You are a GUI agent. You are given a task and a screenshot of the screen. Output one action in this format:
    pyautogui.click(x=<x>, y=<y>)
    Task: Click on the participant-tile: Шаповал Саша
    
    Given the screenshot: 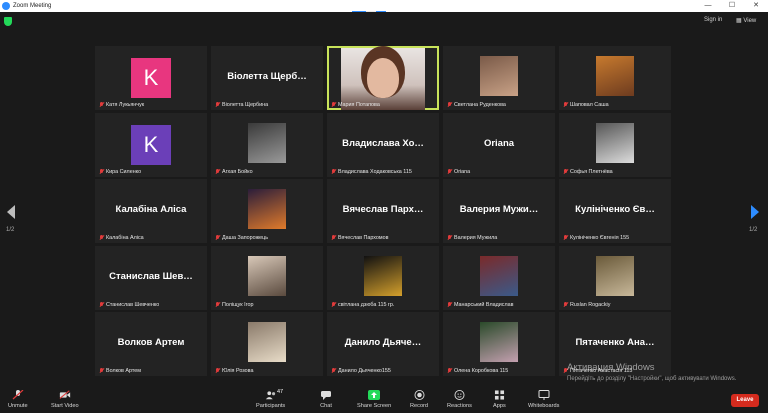 What is the action you would take?
    pyautogui.click(x=615, y=78)
    